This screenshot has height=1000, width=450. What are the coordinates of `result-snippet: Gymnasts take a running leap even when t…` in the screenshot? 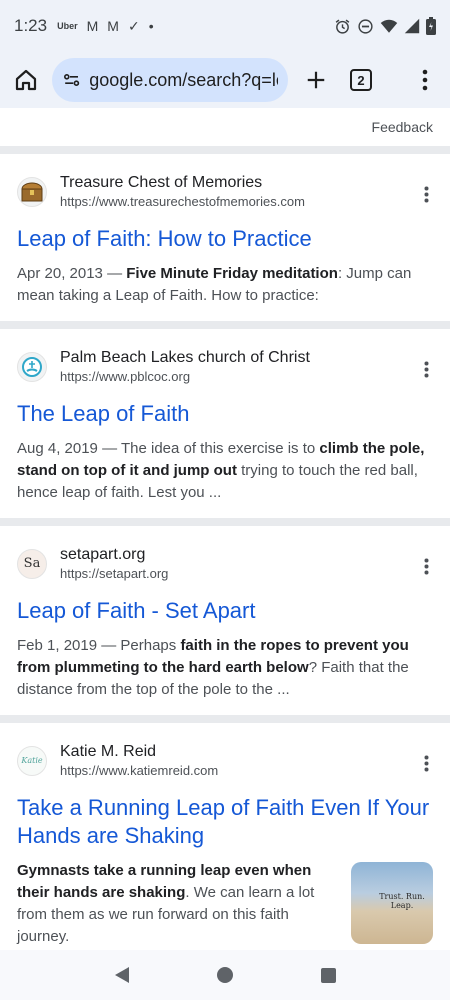 It's located at (177, 905).